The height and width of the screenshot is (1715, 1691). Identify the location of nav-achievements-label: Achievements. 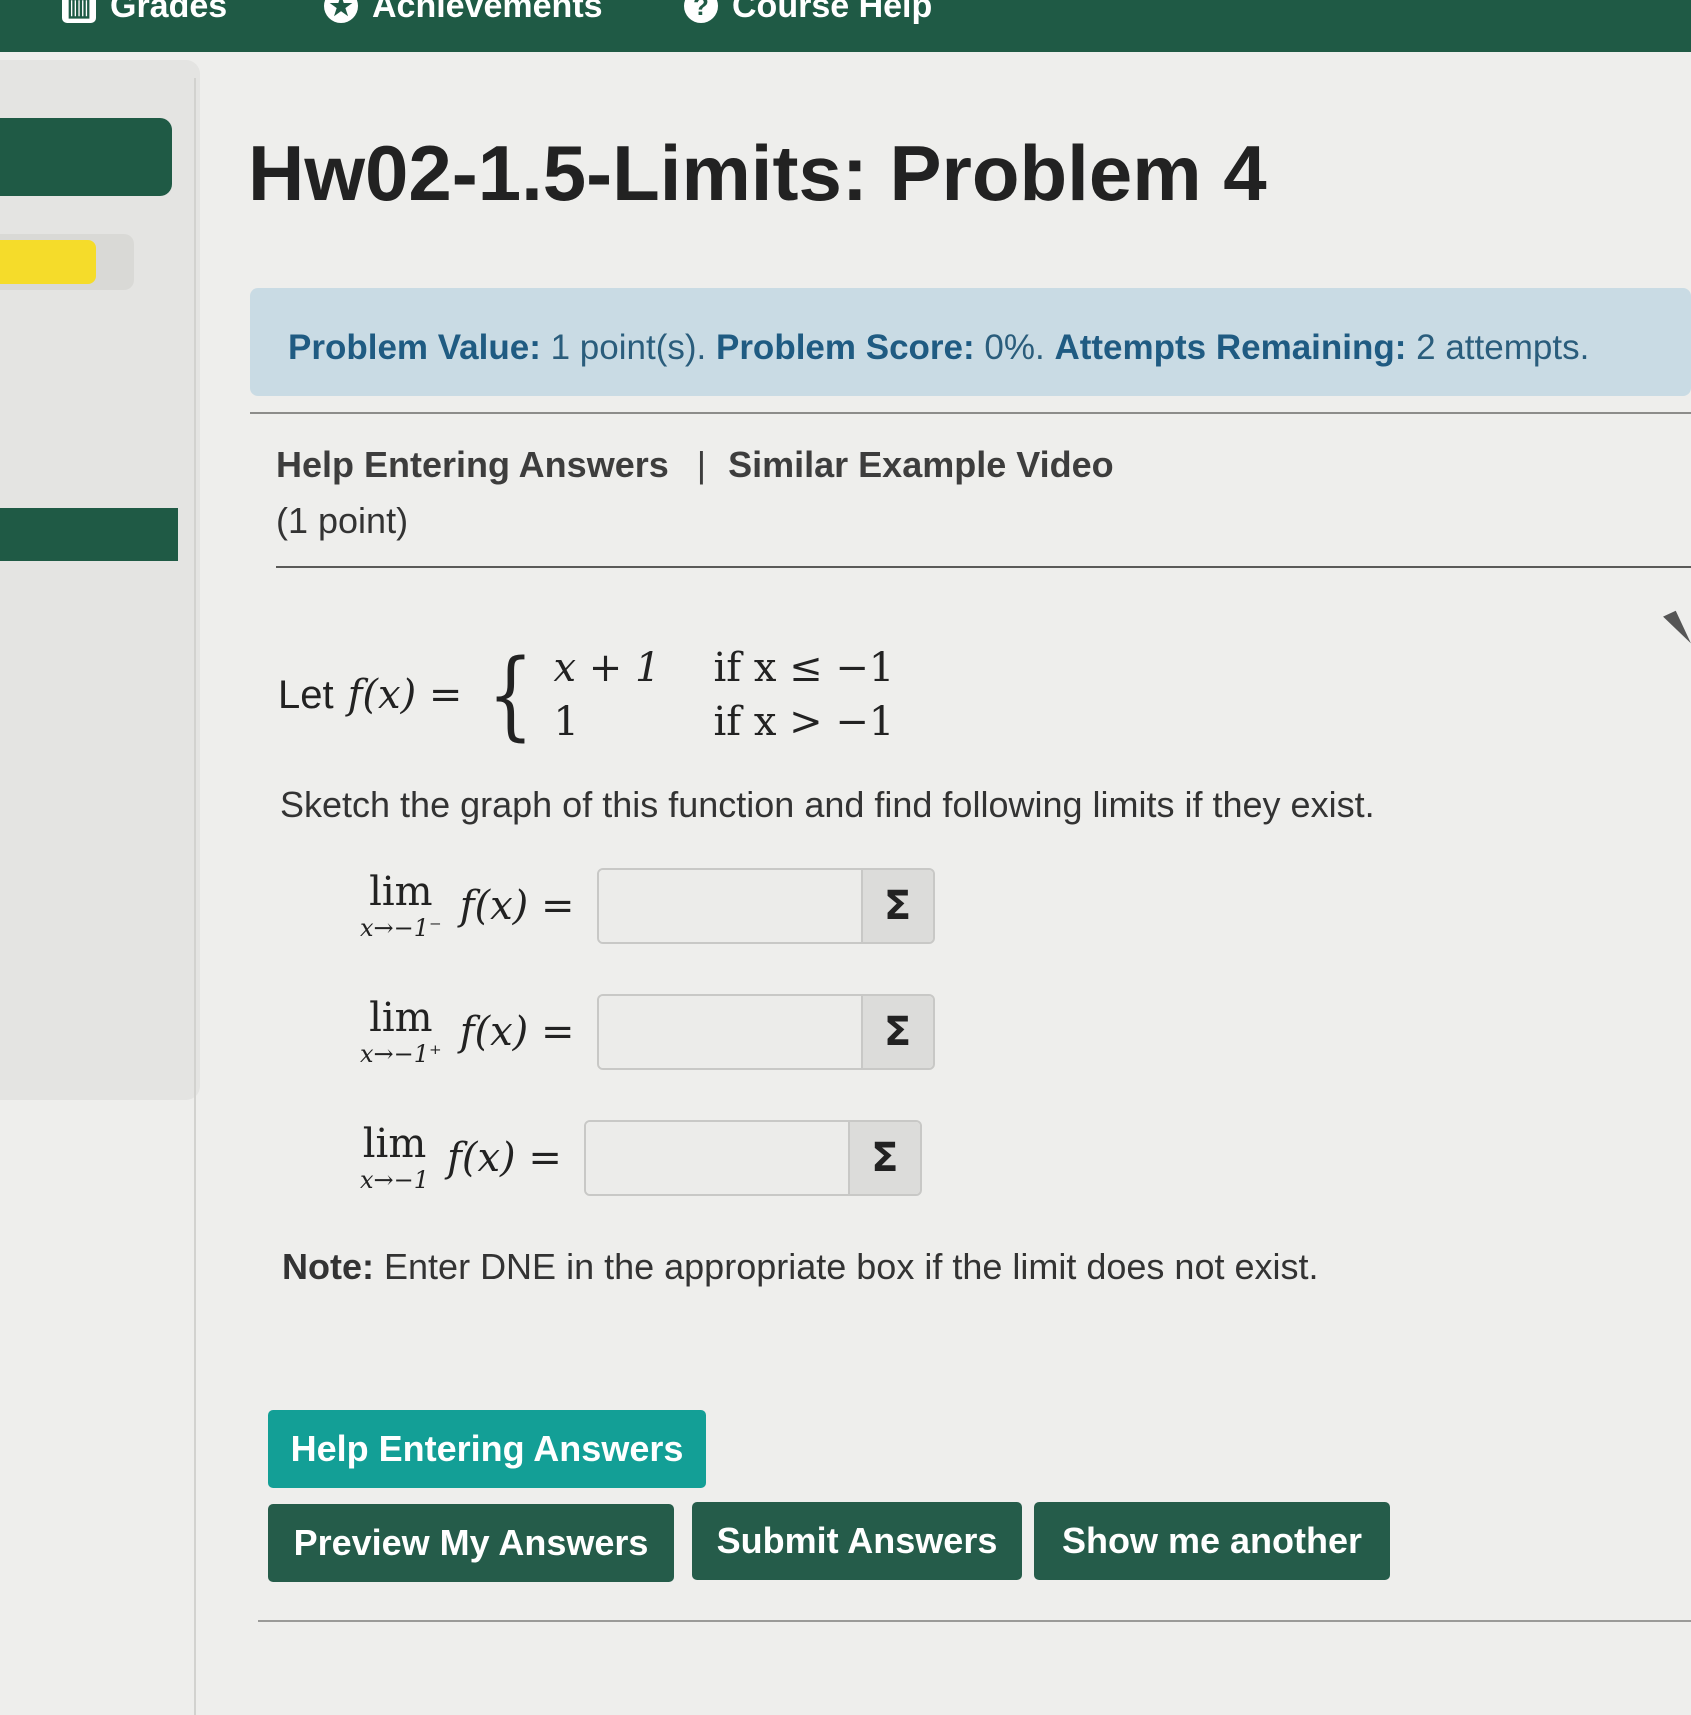
(487, 12).